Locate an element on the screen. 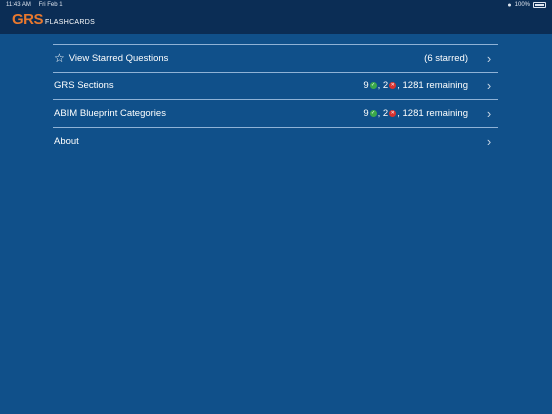  sections-incorrect-count: 2 is located at coordinates (385, 86).